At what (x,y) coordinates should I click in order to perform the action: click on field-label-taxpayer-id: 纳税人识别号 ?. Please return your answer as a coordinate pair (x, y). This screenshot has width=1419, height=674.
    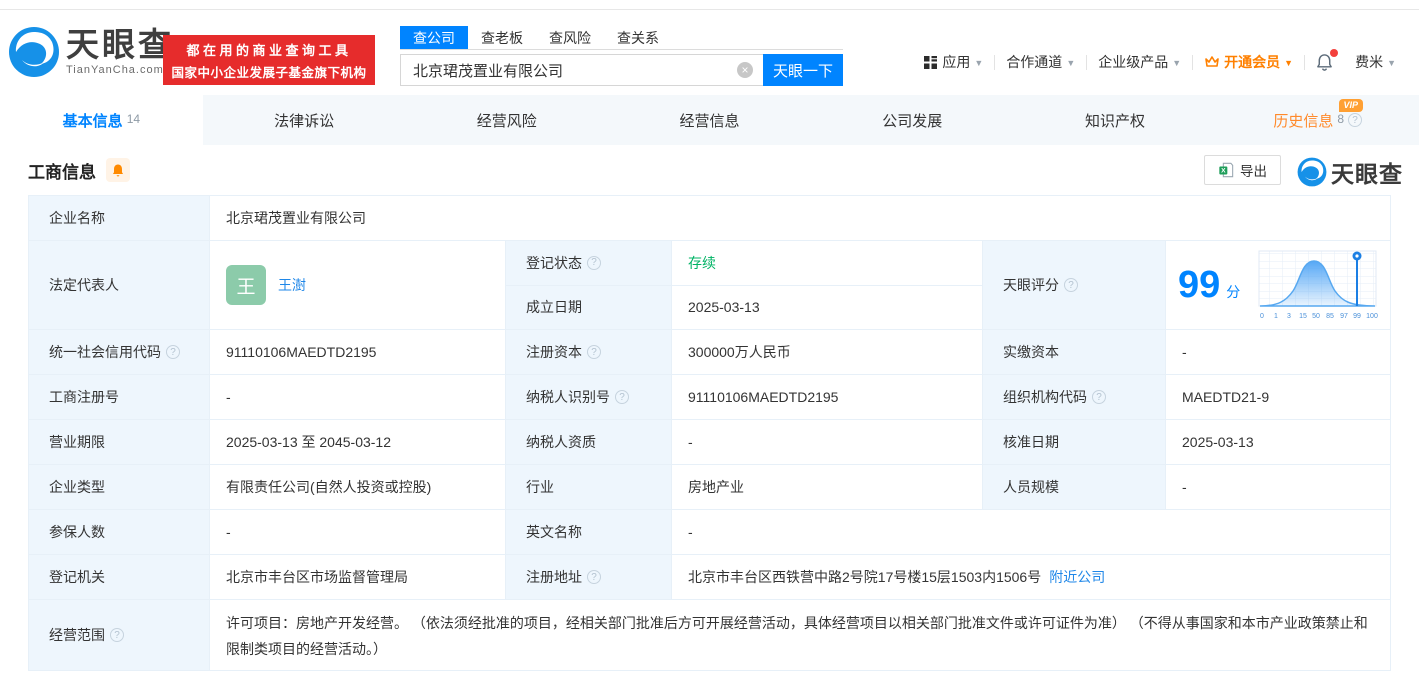
    Looking at the image, I should click on (588, 397).